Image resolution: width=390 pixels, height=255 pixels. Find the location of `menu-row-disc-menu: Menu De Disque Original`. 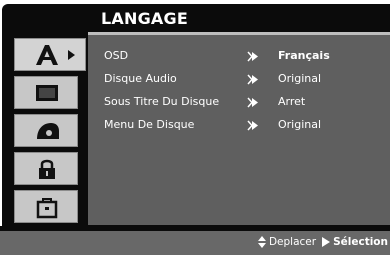

menu-row-disc-menu: Menu De Disque Original is located at coordinates (247, 126).